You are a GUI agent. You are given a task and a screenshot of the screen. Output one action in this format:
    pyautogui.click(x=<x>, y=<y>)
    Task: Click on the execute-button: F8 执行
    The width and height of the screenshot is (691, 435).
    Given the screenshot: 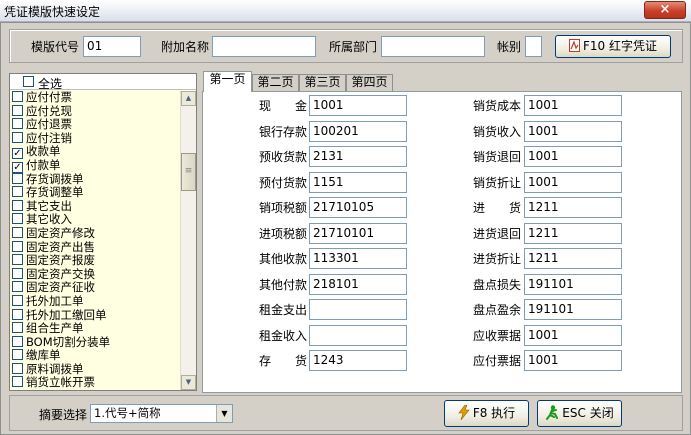 What is the action you would take?
    pyautogui.click(x=486, y=413)
    